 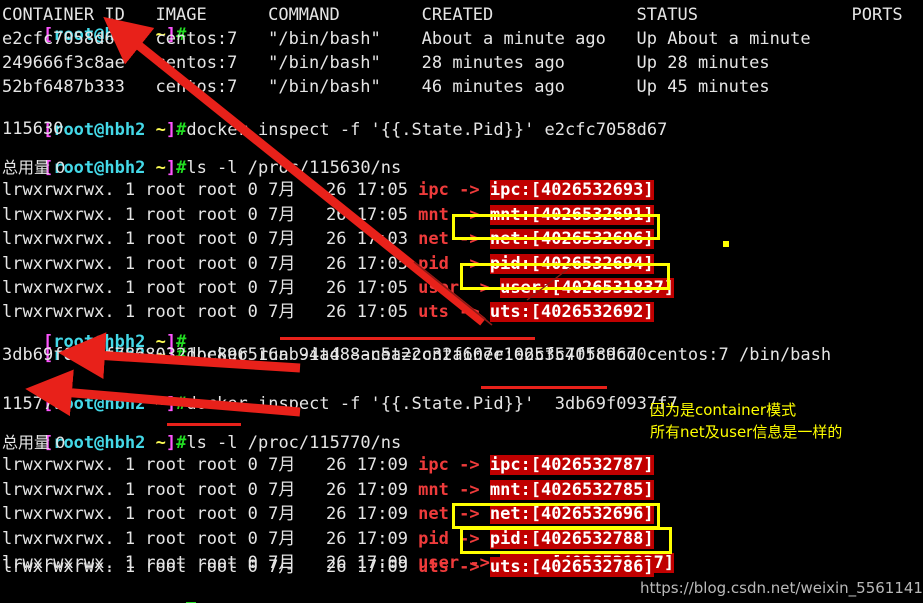 What do you see at coordinates (571, 567) in the screenshot?
I see `ns-link-target: uts:[4026532786]` at bounding box center [571, 567].